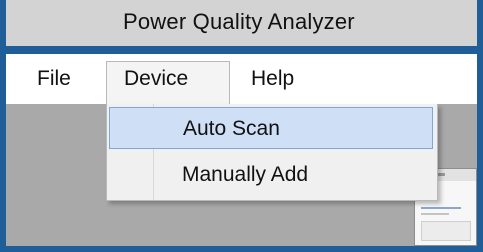 This screenshot has height=252, width=483. Describe the element at coordinates (239, 21) in the screenshot. I see `window-title: Power Quality Analyzer` at that location.